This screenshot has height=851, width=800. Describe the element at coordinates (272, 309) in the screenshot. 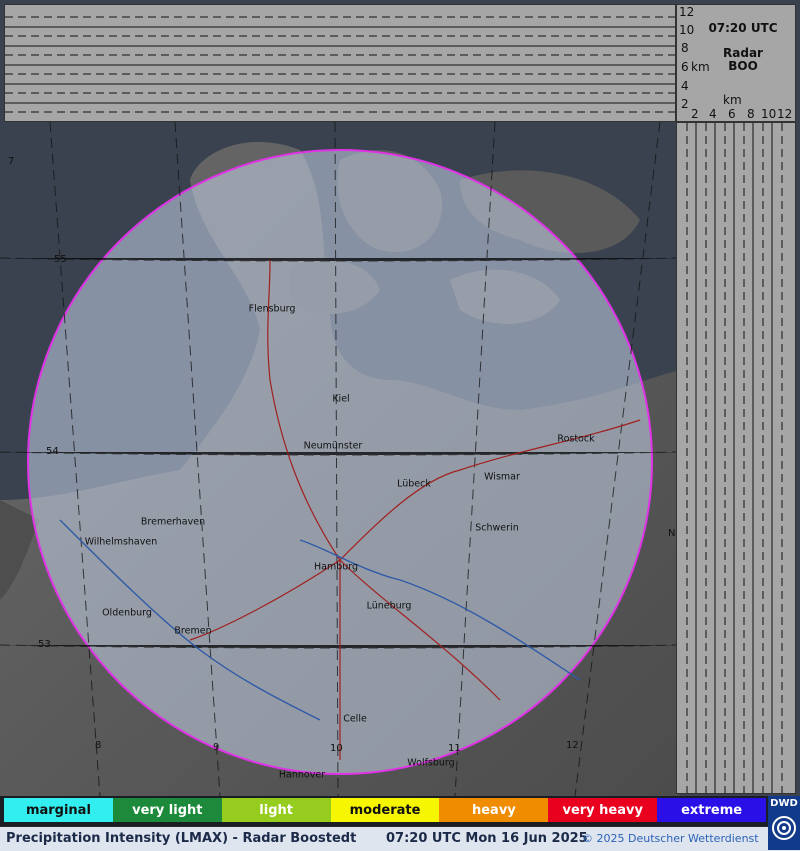

I see `city-flensburg: Flensburg` at that location.